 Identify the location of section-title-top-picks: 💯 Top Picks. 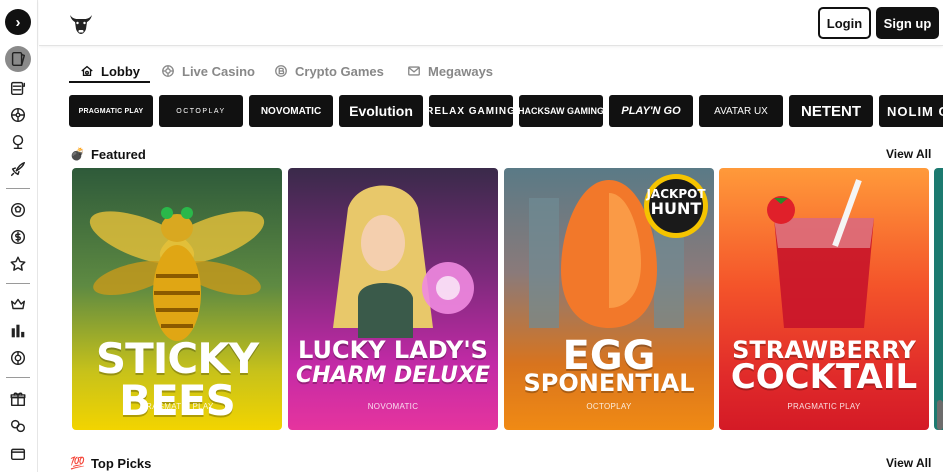
(110, 463).